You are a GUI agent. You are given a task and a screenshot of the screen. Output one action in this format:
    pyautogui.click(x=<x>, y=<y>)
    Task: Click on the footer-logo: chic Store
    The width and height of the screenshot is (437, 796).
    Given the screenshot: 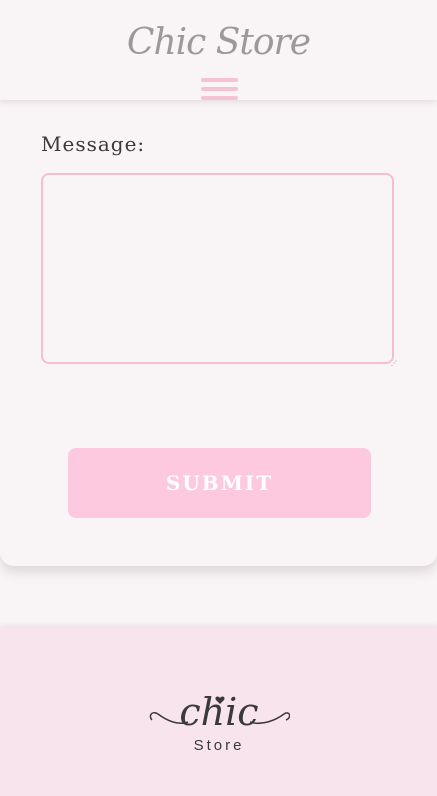 What is the action you would take?
    pyautogui.click(x=219, y=725)
    